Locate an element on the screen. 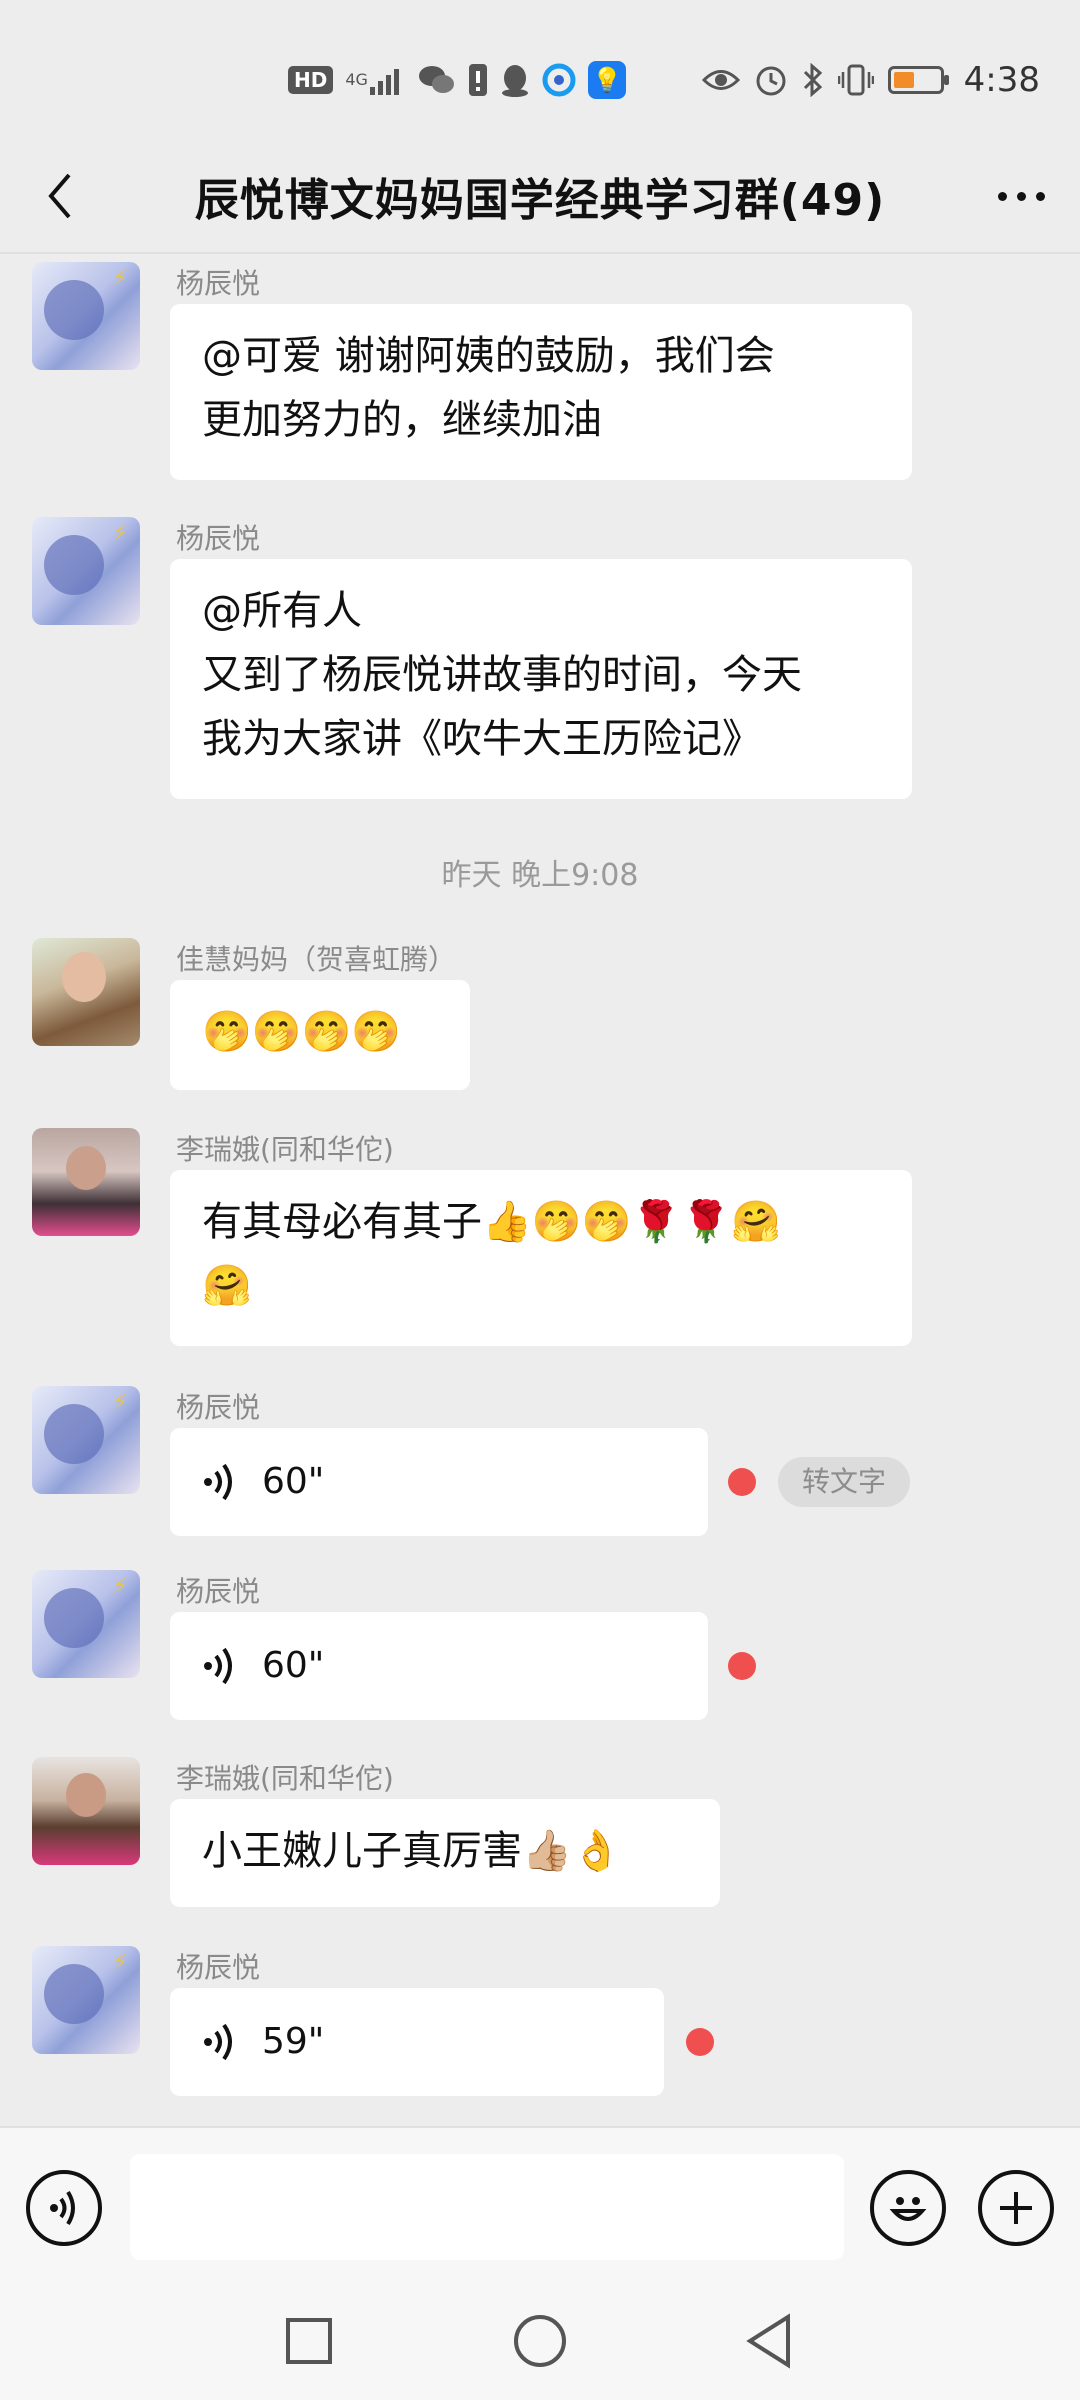 The image size is (1080, 2400). home-icon is located at coordinates (540, 2341).